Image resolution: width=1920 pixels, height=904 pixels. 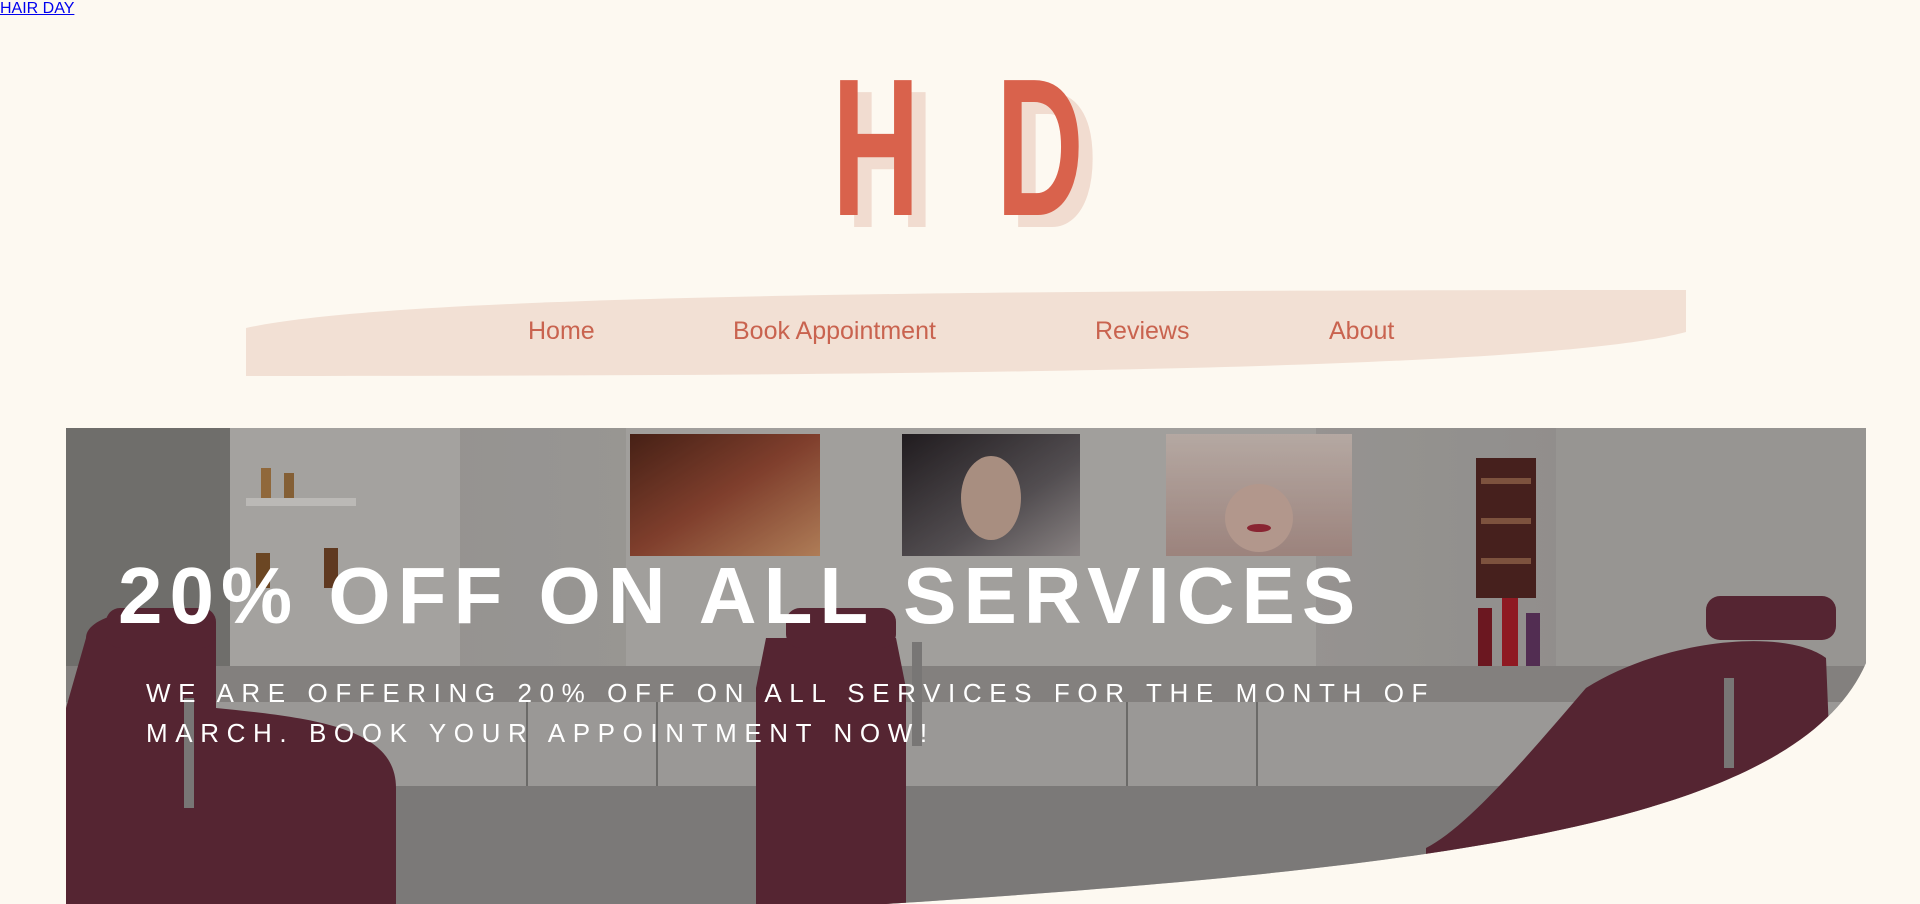 I want to click on hair-day-logo: H H D D, so click(x=967, y=148).